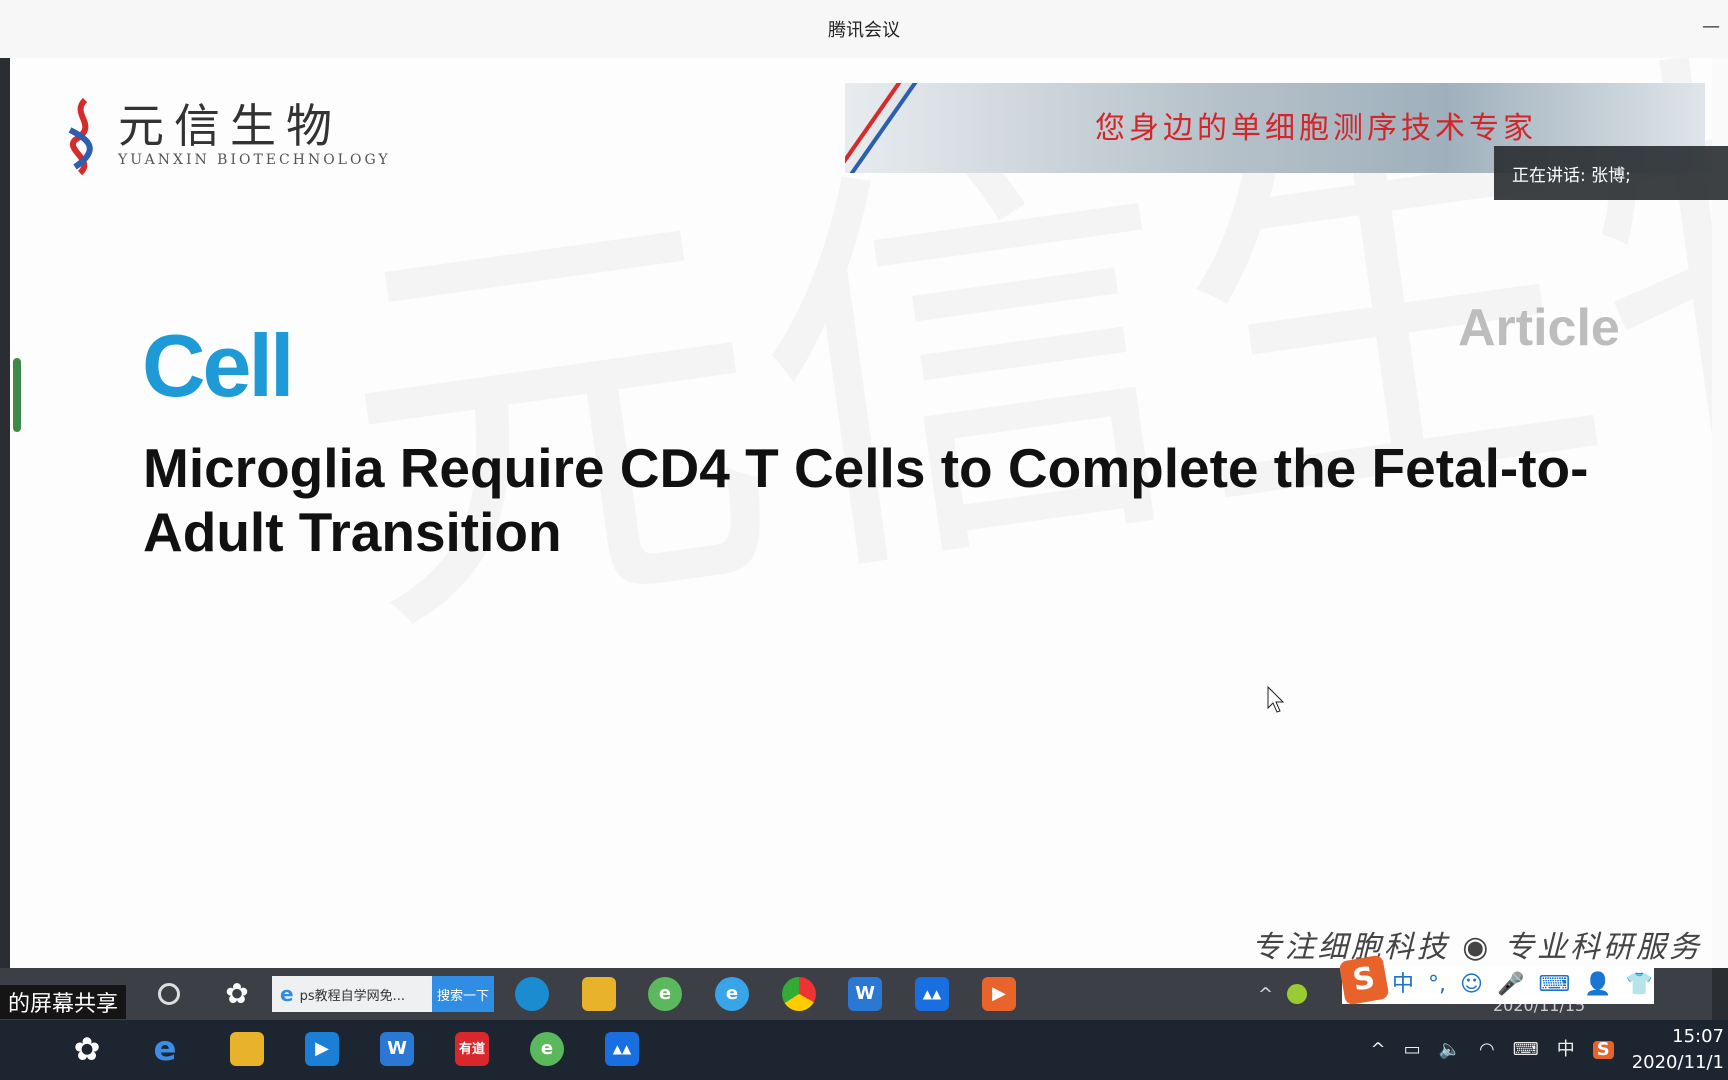 This screenshot has width=1728, height=1080. What do you see at coordinates (322, 1049) in the screenshot?
I see `video-editor-icon: ▶` at bounding box center [322, 1049].